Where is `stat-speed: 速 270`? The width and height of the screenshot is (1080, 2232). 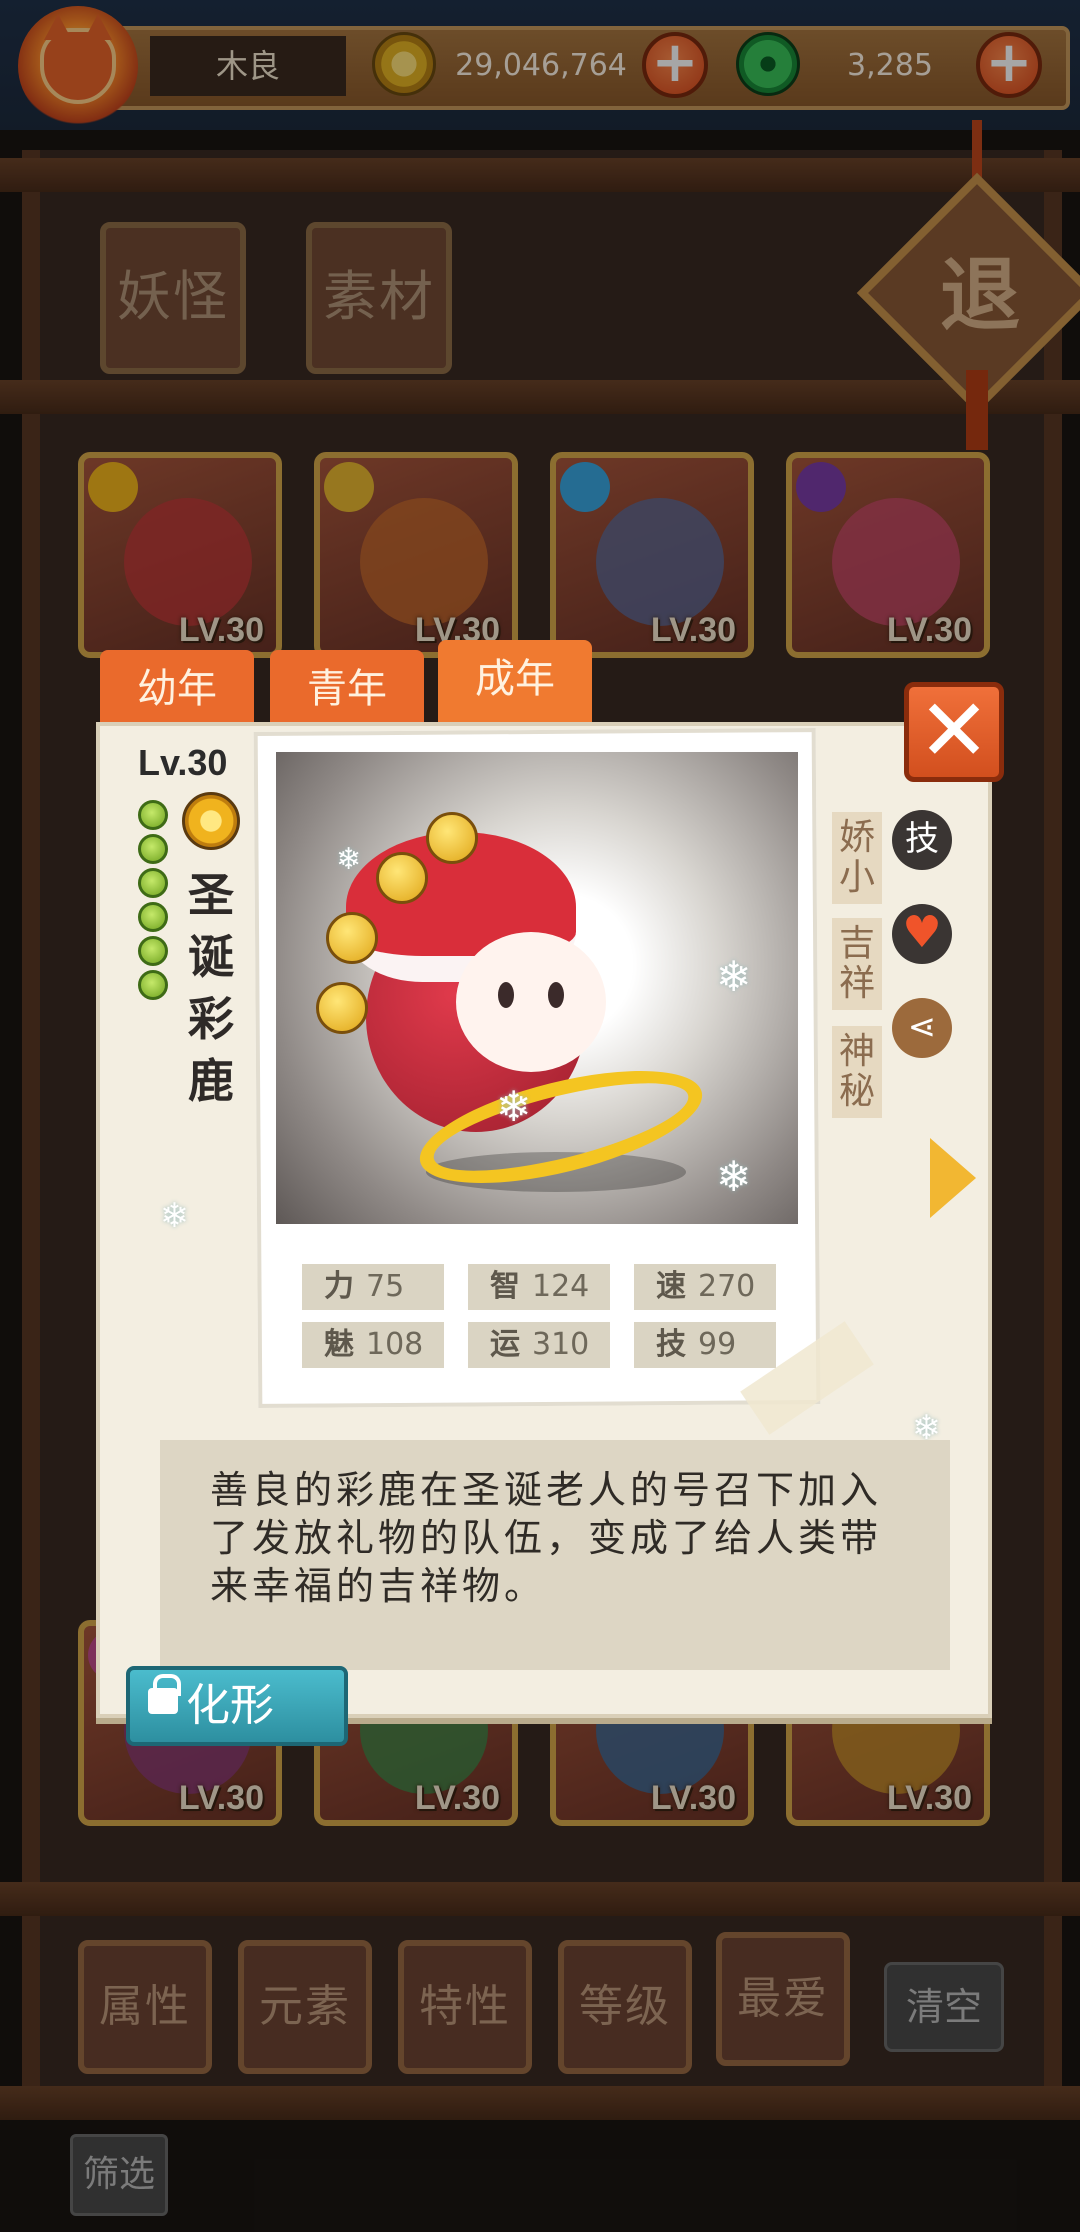
stat-speed: 速 270 is located at coordinates (705, 1287).